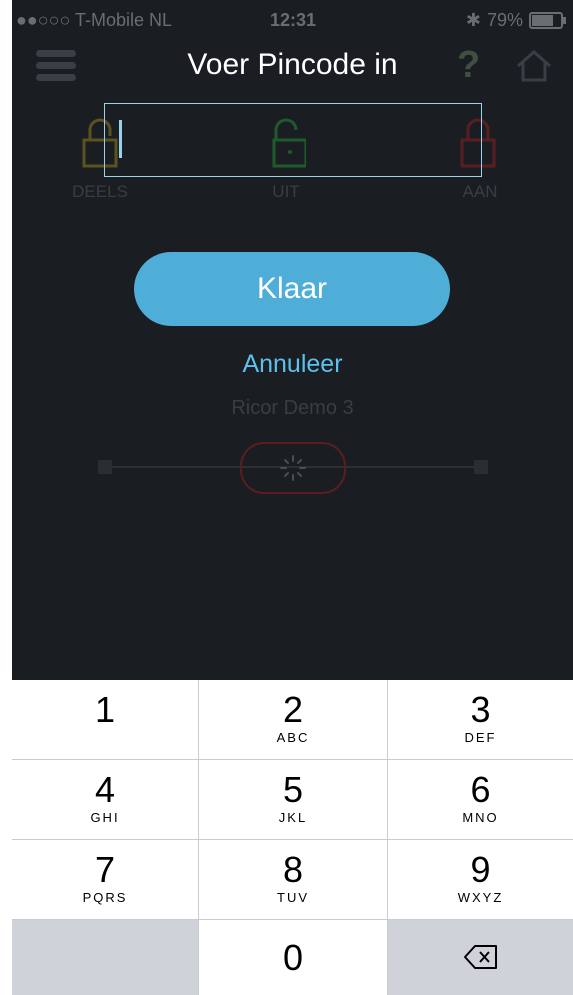  Describe the element at coordinates (292, 289) in the screenshot. I see `done-button: Klaar` at that location.